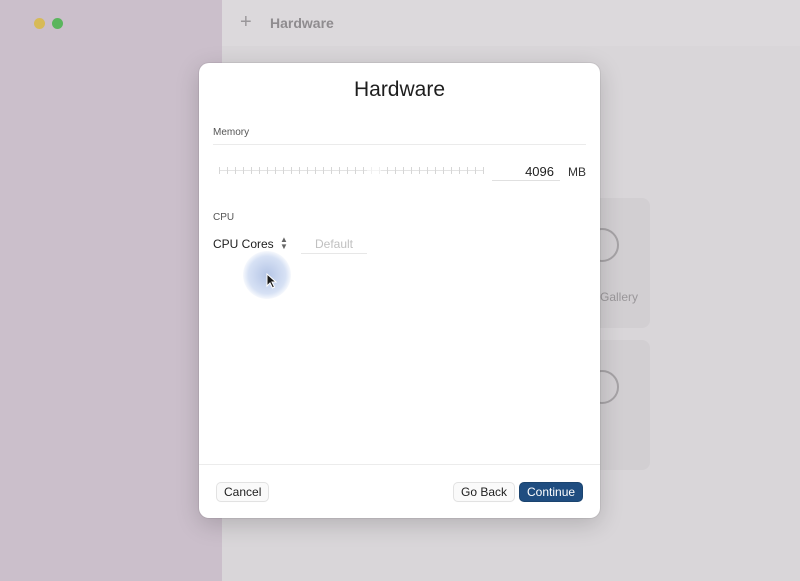  I want to click on go-back-button: Go Back, so click(484, 492).